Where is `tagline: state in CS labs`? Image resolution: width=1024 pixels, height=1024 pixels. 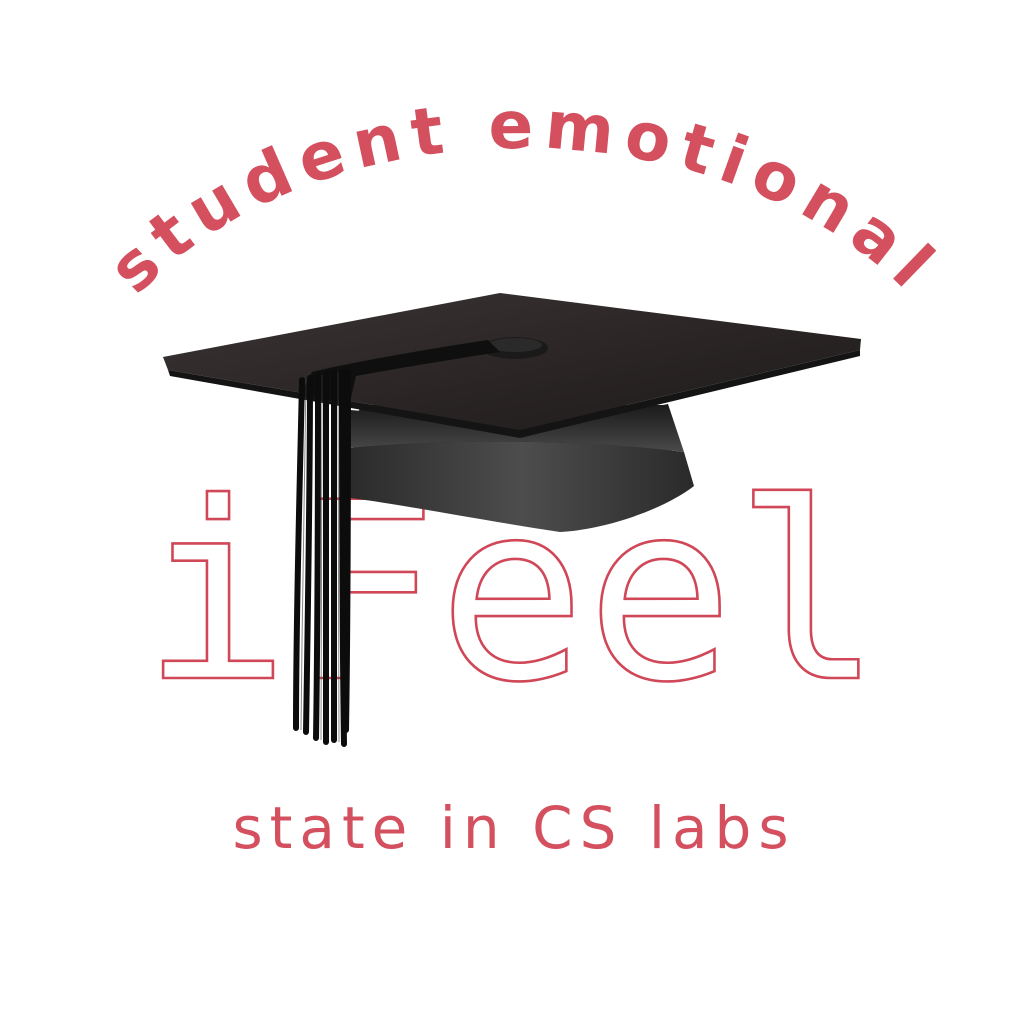
tagline: state in CS labs is located at coordinates (513, 828).